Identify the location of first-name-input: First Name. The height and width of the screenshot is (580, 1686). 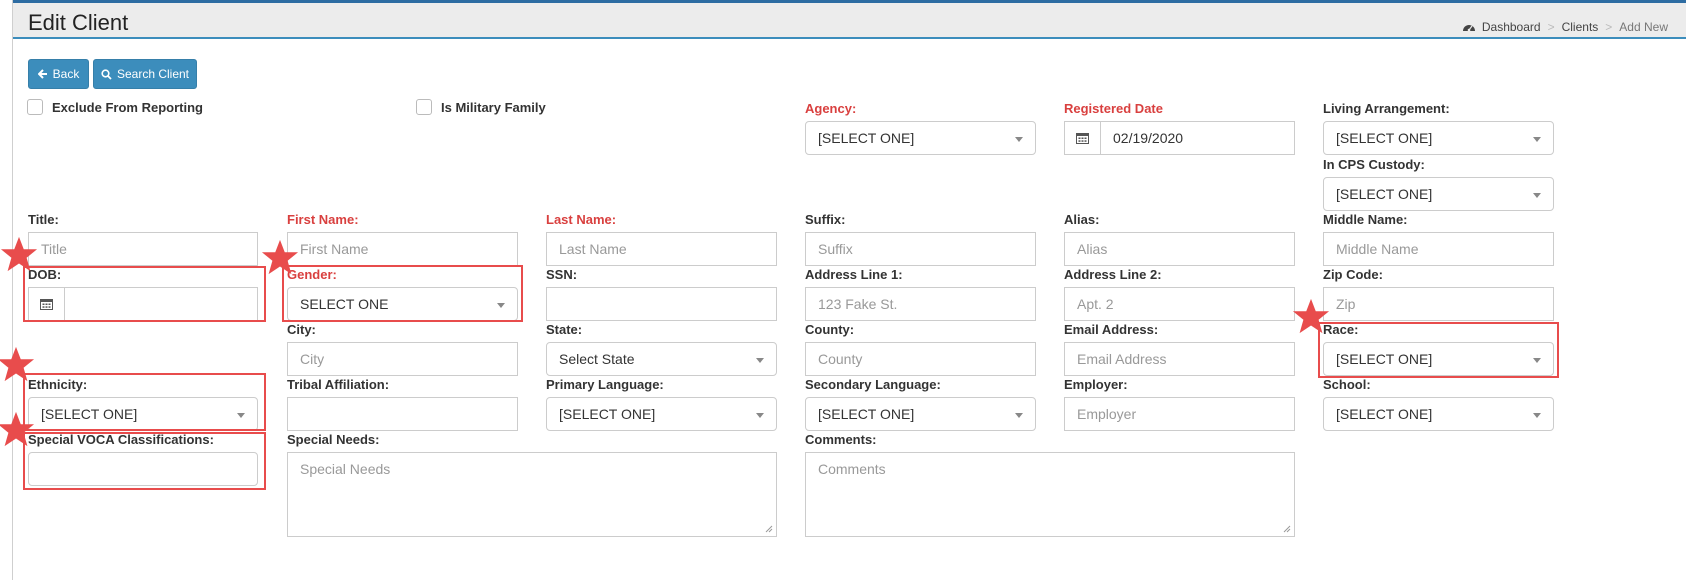
(402, 249).